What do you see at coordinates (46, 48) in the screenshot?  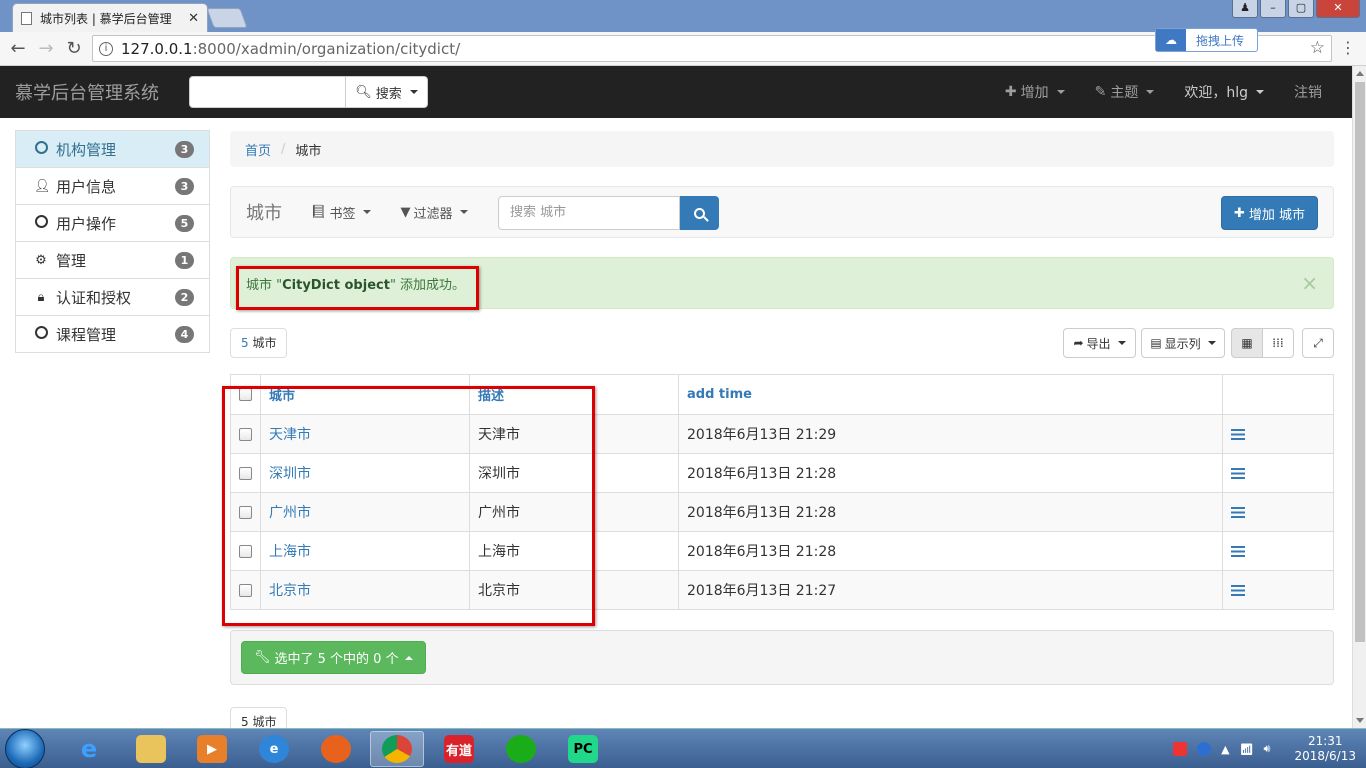 I see `forward-arrow-icon: →` at bounding box center [46, 48].